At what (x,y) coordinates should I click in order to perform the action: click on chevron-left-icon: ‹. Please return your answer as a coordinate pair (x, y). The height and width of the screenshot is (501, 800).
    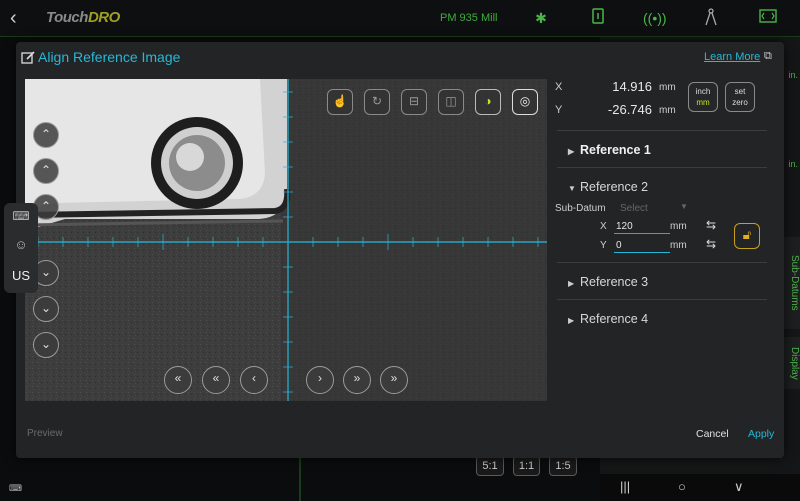
    Looking at the image, I should click on (254, 378).